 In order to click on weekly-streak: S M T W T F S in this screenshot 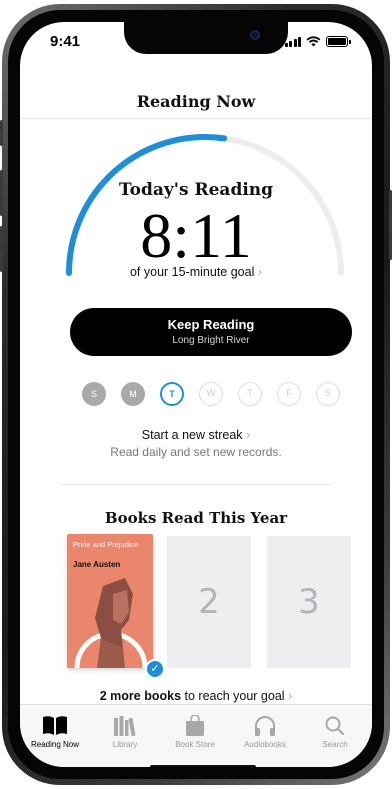, I will do `click(211, 395)`.